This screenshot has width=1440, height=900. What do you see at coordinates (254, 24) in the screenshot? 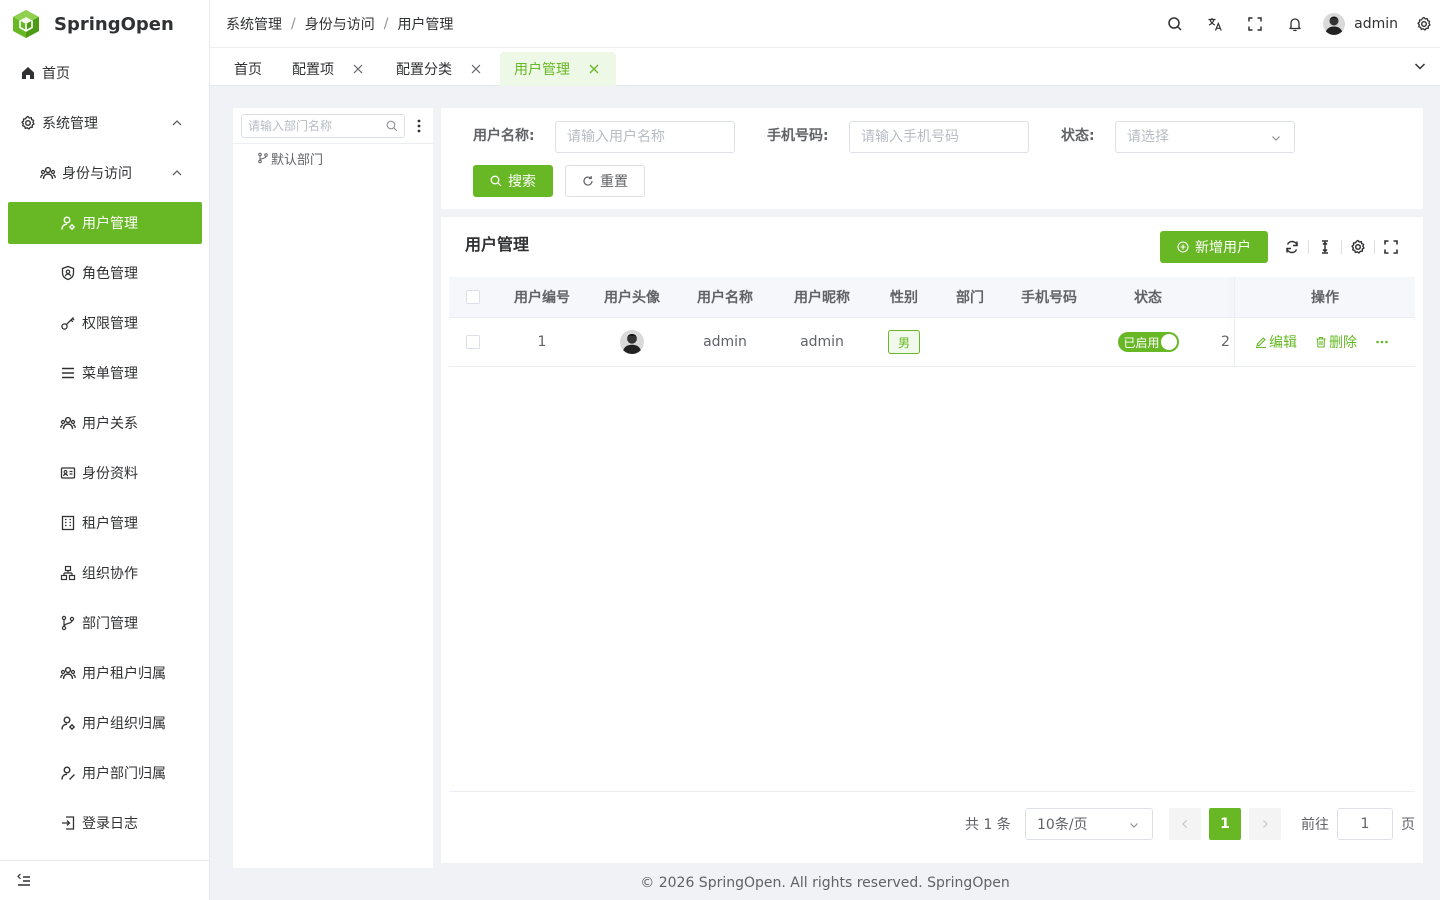
I see `breadcrumb-item: 系统管理` at bounding box center [254, 24].